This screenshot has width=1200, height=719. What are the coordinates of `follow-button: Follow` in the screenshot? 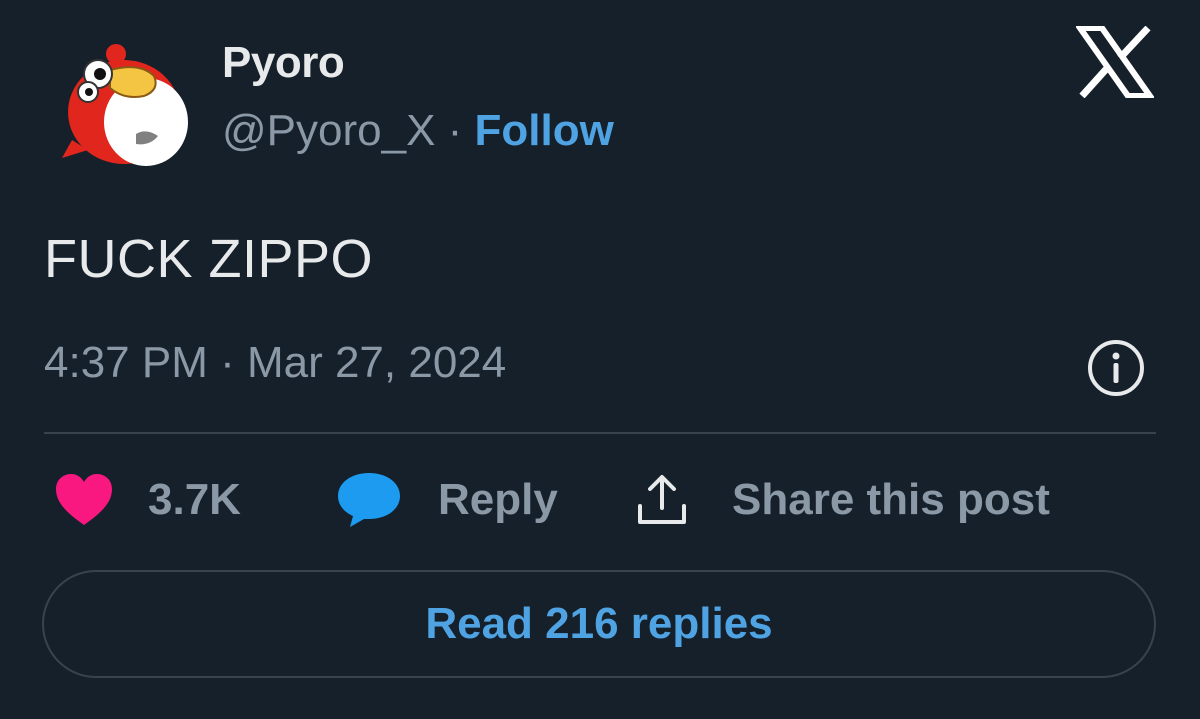 It's located at (544, 130).